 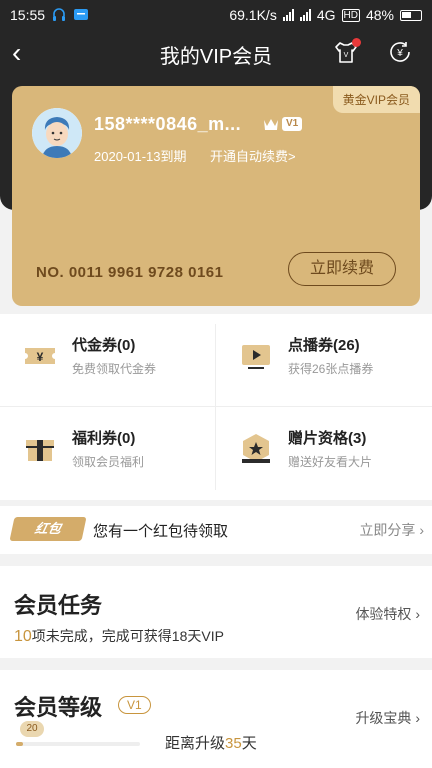 I want to click on battery-icon, so click(x=411, y=15).